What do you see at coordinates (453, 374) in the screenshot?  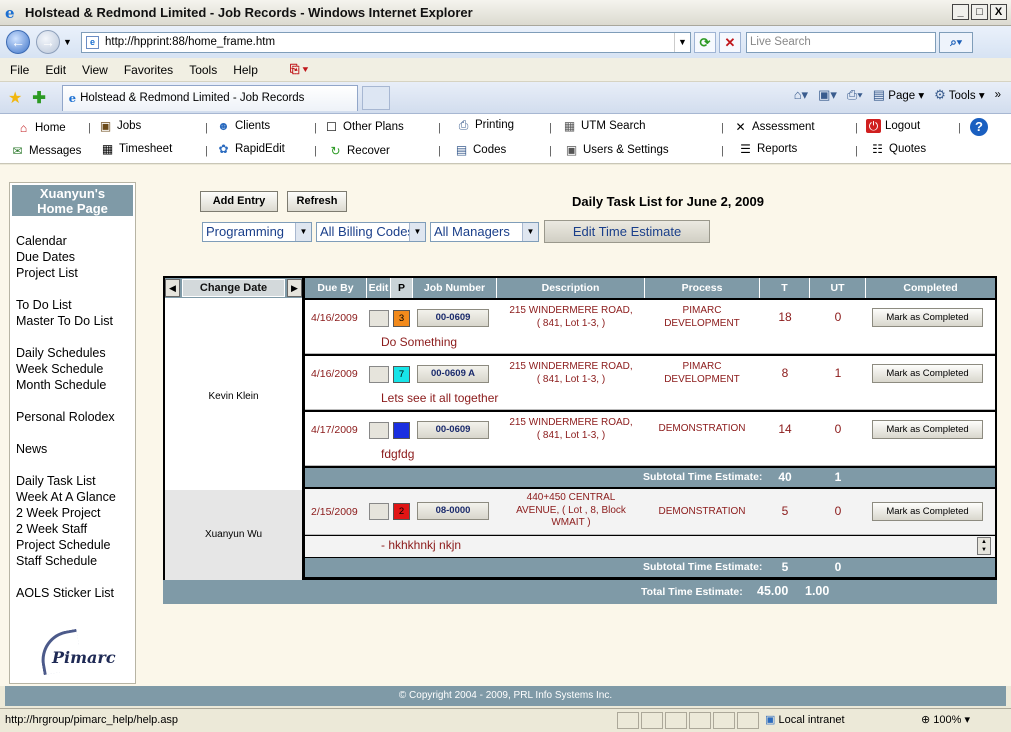 I see `job-number-button: 00-0609 A` at bounding box center [453, 374].